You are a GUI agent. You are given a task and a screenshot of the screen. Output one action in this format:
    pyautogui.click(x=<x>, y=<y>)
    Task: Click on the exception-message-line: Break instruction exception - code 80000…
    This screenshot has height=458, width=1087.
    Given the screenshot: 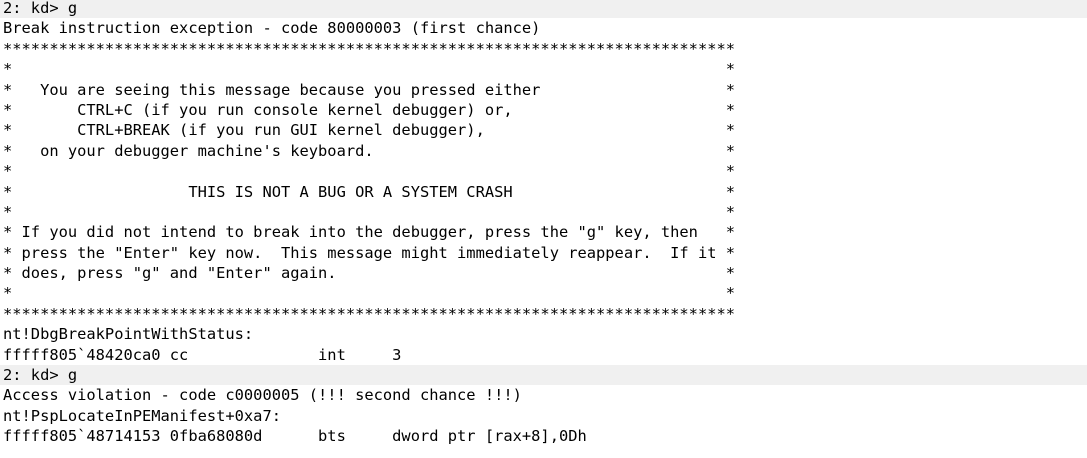 What is the action you would take?
    pyautogui.click(x=272, y=28)
    